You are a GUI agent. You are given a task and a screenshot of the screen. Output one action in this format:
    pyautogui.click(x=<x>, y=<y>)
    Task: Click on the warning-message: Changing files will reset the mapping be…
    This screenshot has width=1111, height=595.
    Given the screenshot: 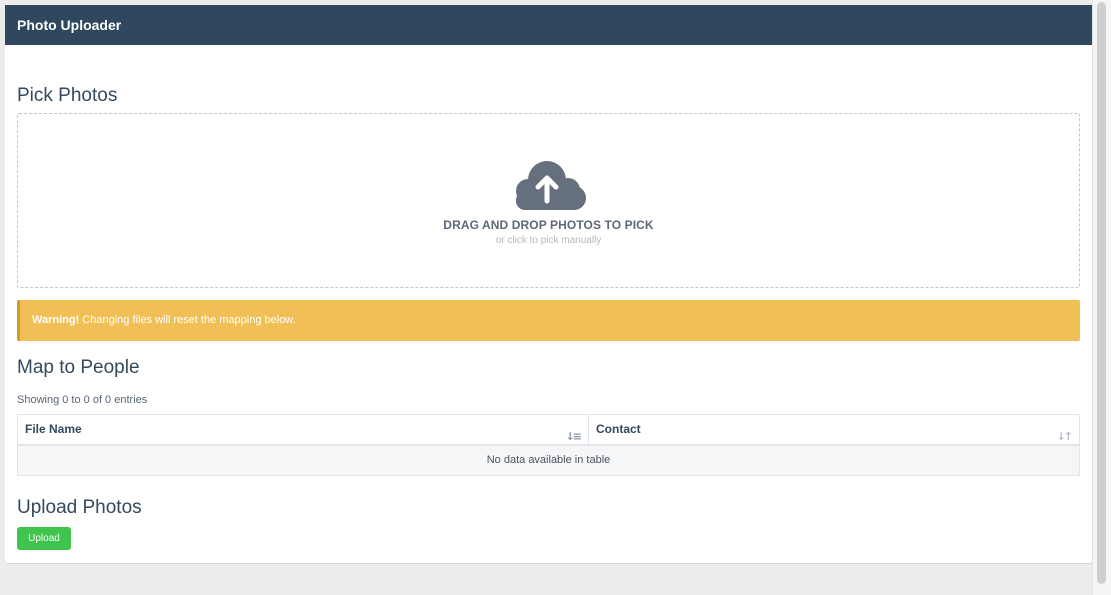 What is the action you would take?
    pyautogui.click(x=187, y=320)
    